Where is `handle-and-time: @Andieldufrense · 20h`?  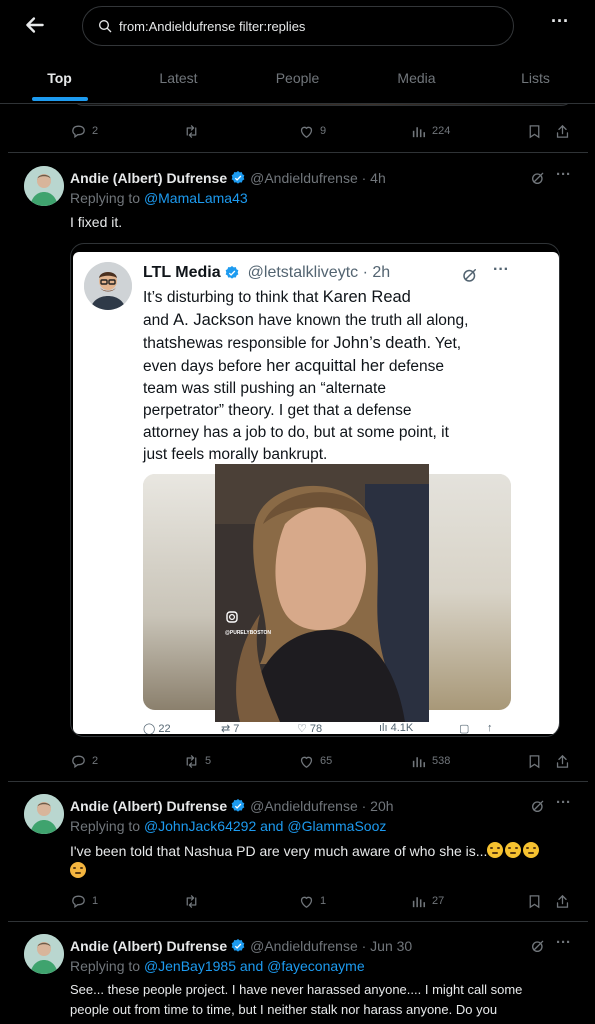
handle-and-time: @Andieldufrense · 20h is located at coordinates (321, 806).